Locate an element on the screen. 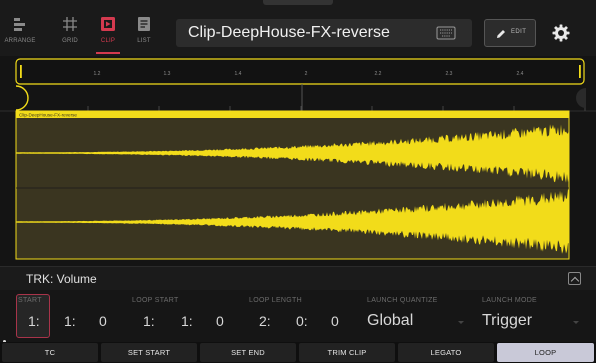 The image size is (596, 363). tab-arrange: ARRANGE is located at coordinates (20, 32).